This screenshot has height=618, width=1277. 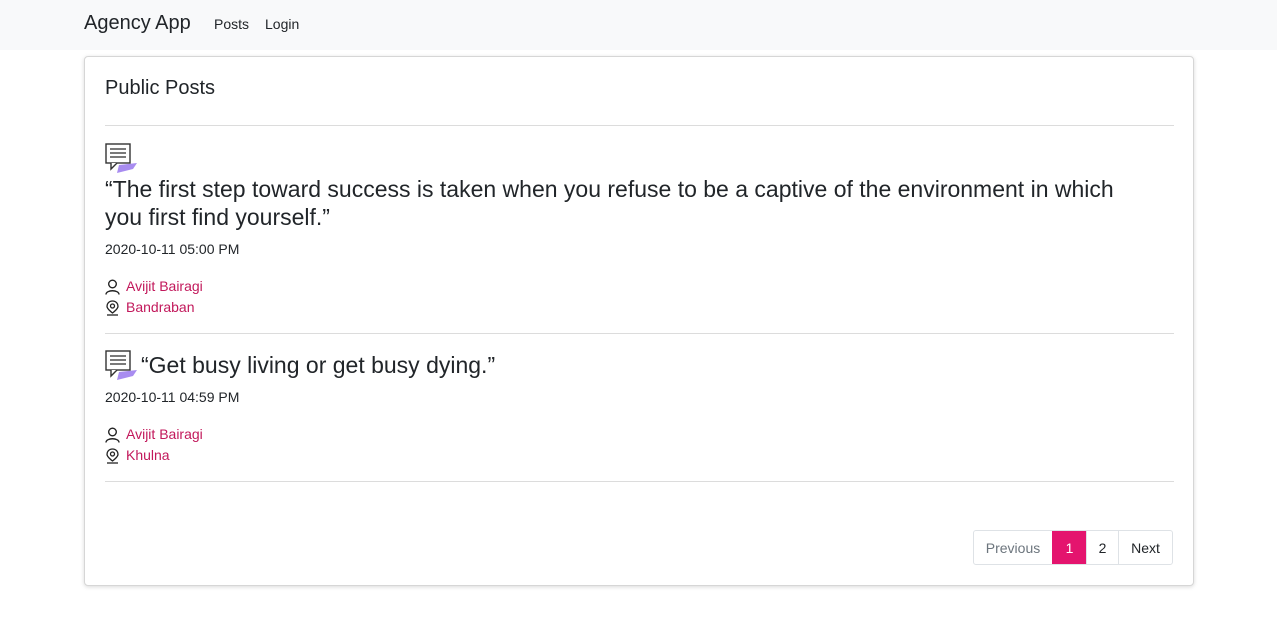 I want to click on post-location-link: Bandraban, so click(x=170, y=308).